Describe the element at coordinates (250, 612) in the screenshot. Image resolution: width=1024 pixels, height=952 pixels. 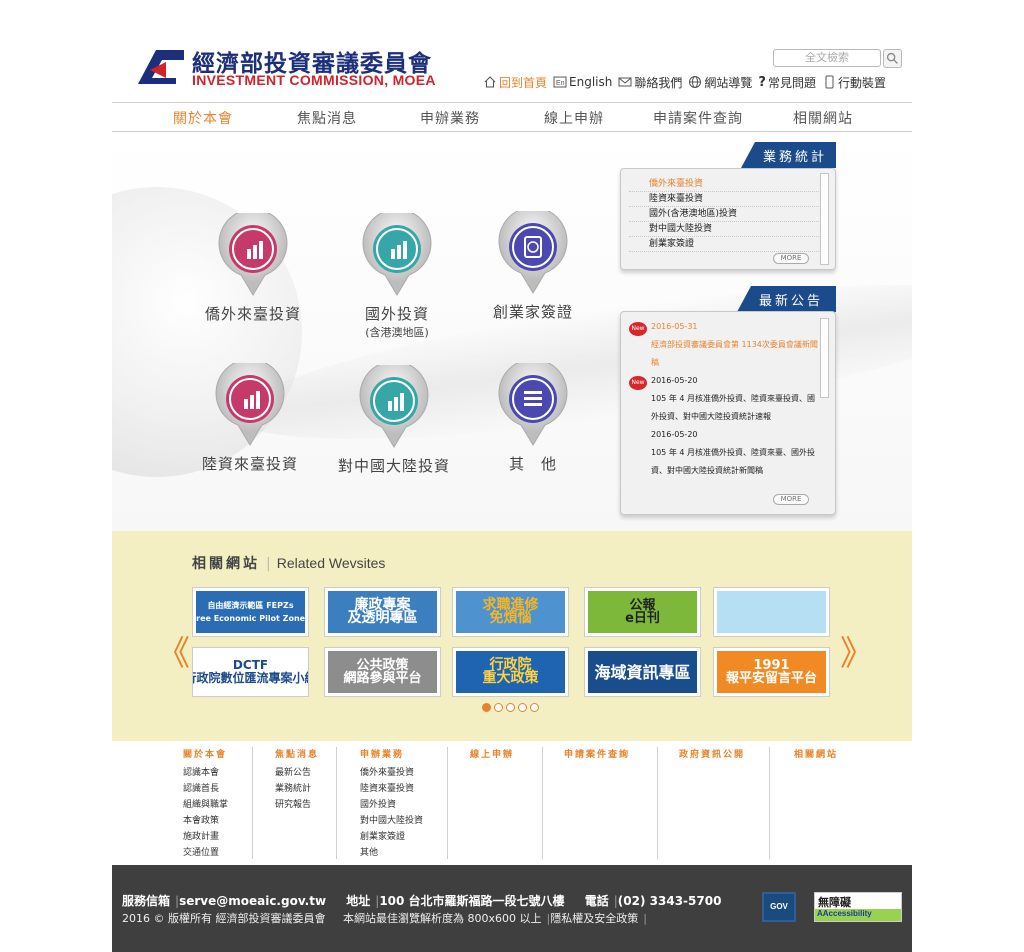
I see `banner-fepz: 自由經濟示範區 FEPZs Free Economic Pilot Zones` at that location.